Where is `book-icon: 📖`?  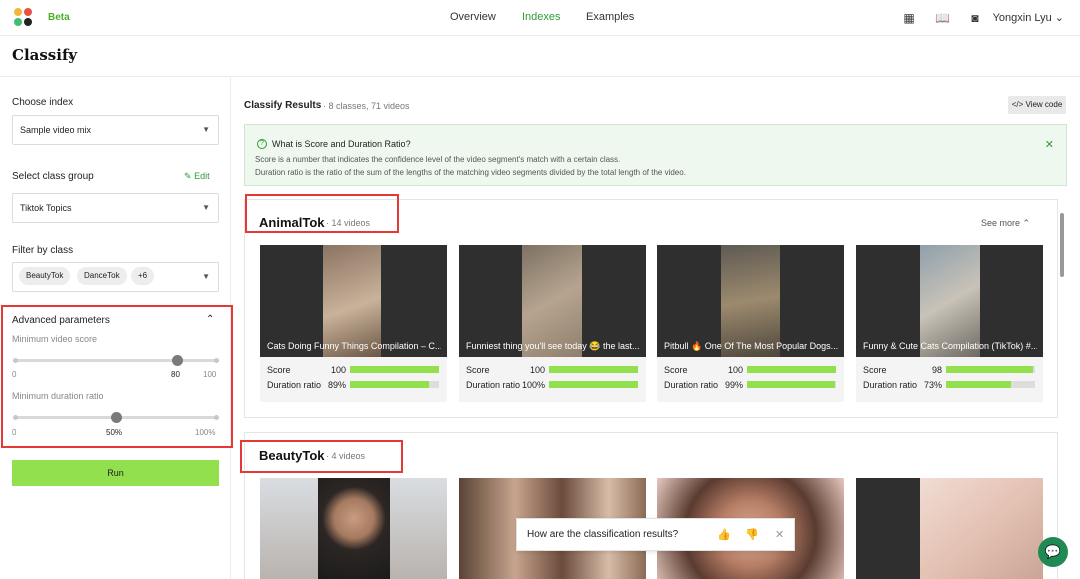
book-icon: 📖 is located at coordinates (942, 18).